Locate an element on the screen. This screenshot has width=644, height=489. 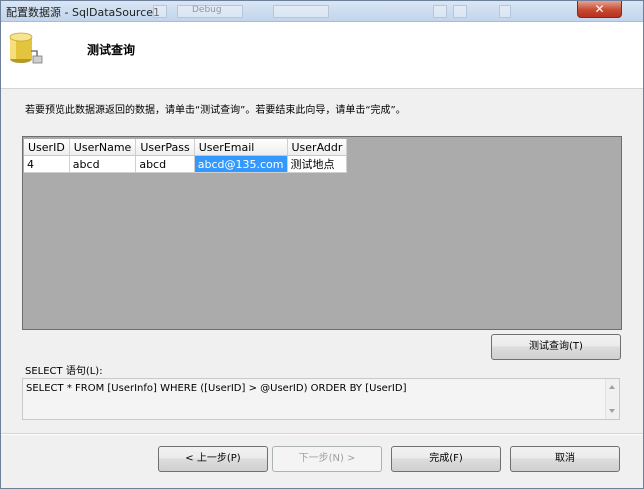
background-debug-text: Debug is located at coordinates (207, 10).